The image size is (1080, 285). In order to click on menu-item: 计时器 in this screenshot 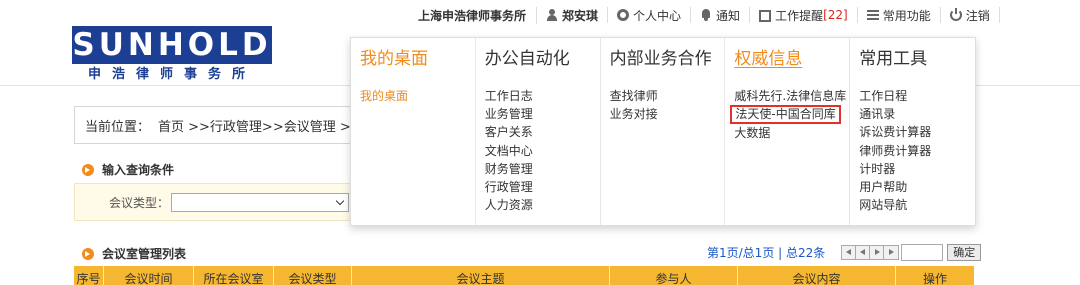, I will do `click(917, 169)`.